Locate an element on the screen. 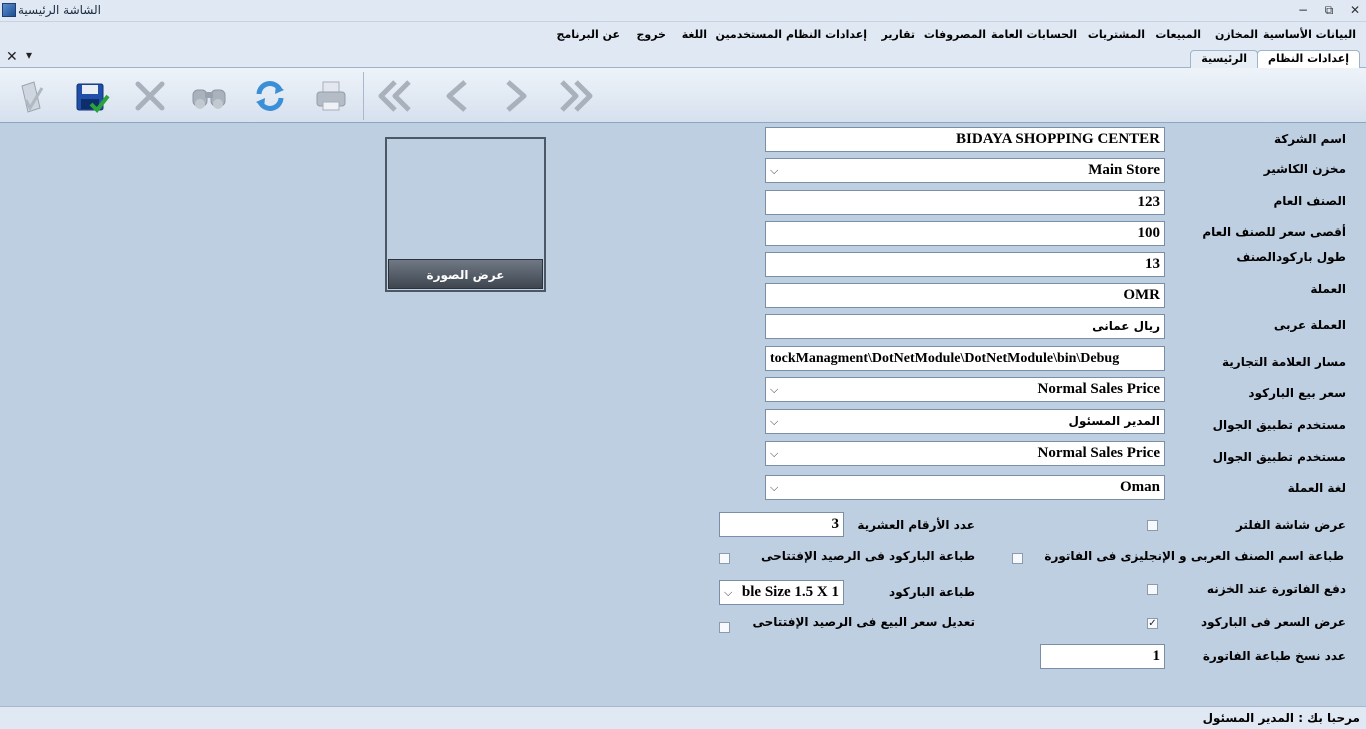 Image resolution: width=1366 pixels, height=729 pixels. mobile-user-price-value: Normal Sales Price is located at coordinates (1098, 453).